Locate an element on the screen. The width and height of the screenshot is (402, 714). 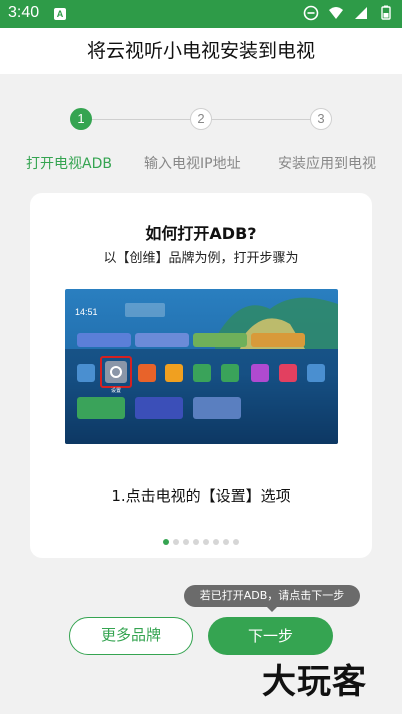
status-bar: 3:40 A is located at coordinates (201, 14).